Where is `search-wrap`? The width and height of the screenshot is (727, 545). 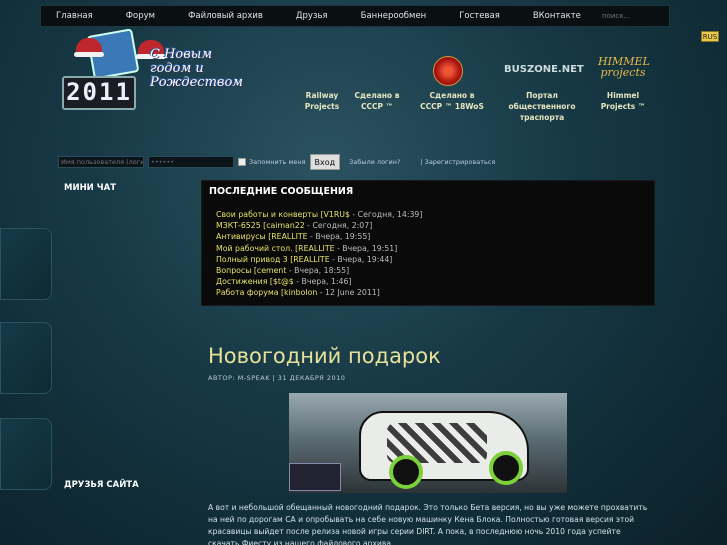
search-wrap is located at coordinates (630, 16).